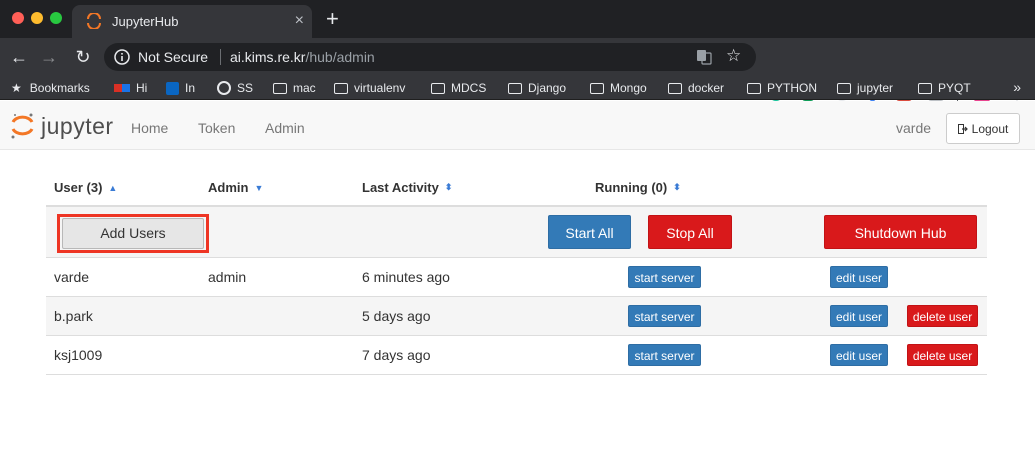  What do you see at coordinates (517, 125) in the screenshot?
I see `jupyterhub-navbar: jupyter Home Token Admin varde Logout` at bounding box center [517, 125].